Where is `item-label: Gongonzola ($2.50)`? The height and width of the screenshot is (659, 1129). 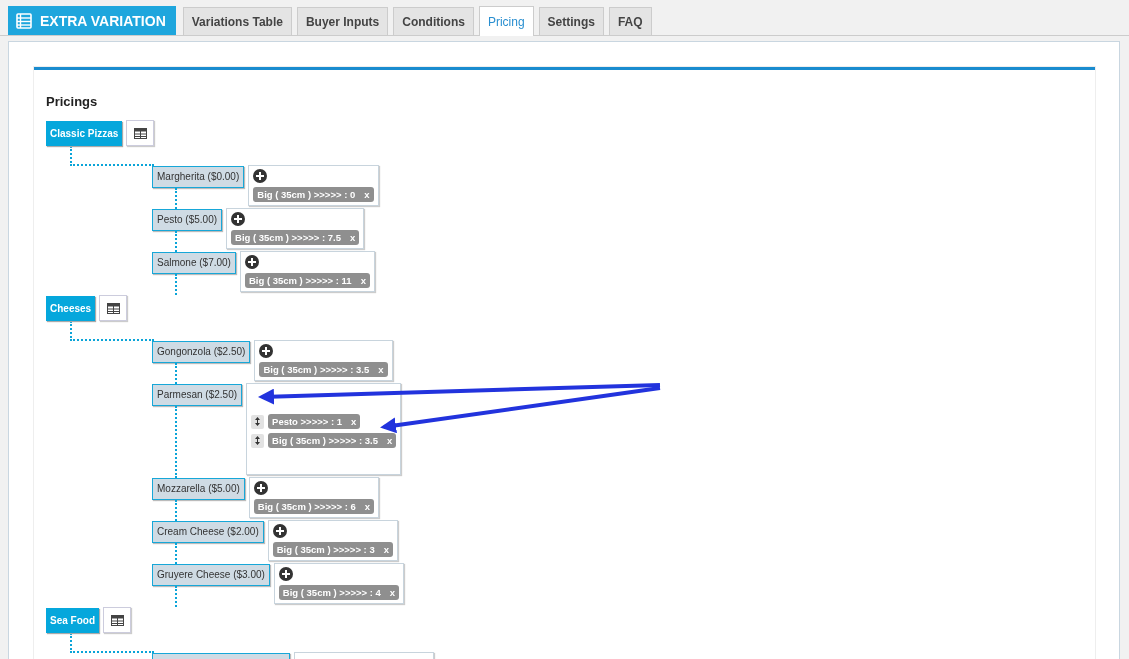
item-label: Gongonzola ($2.50) is located at coordinates (201, 352).